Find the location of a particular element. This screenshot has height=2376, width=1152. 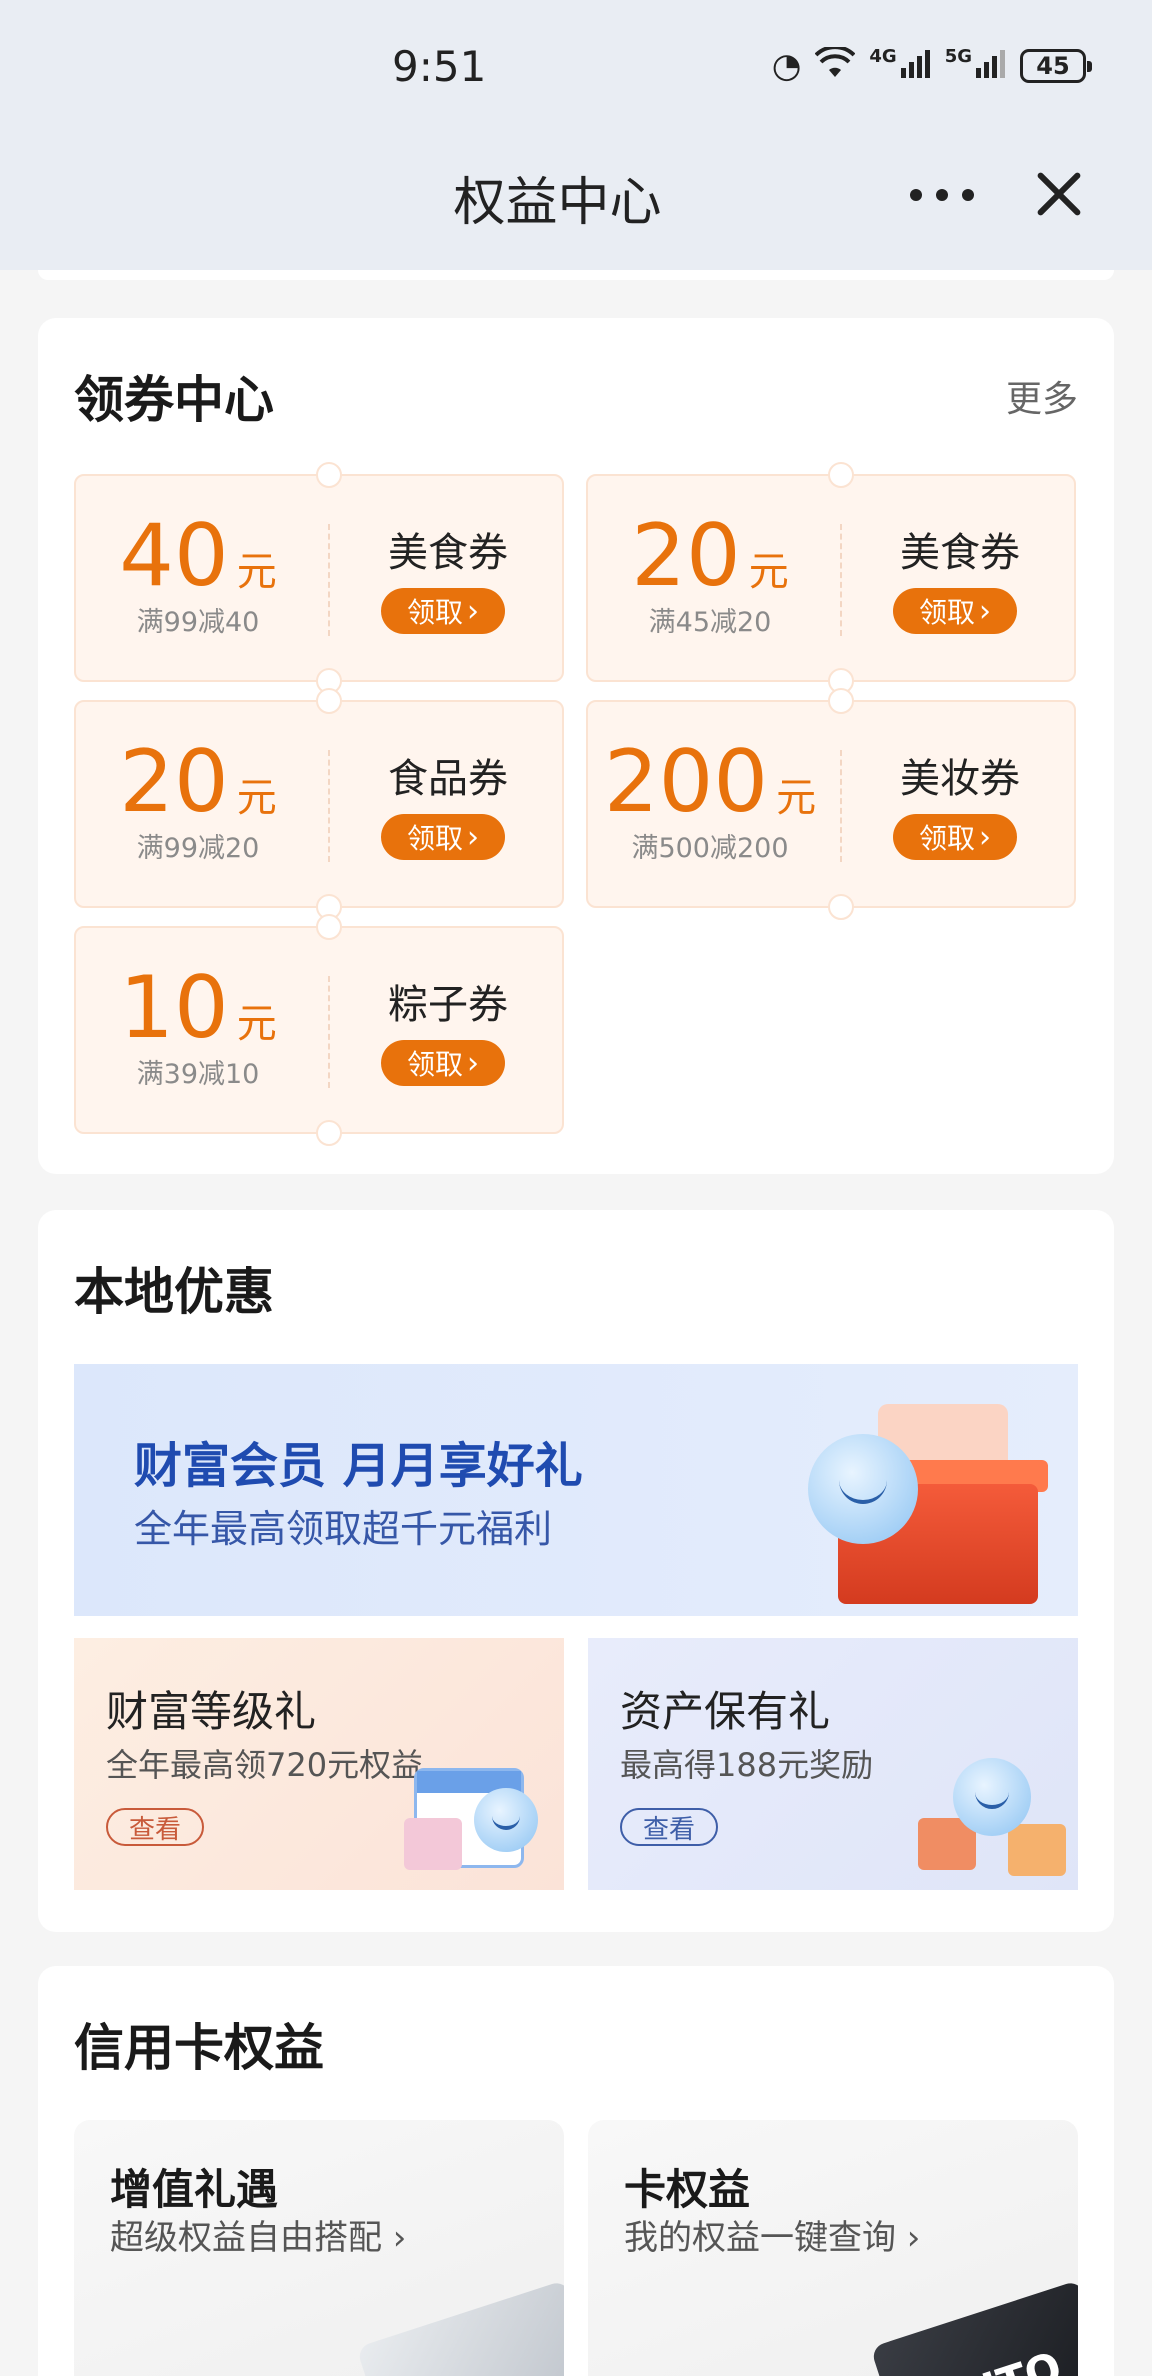

more-options-icon is located at coordinates (942, 195).